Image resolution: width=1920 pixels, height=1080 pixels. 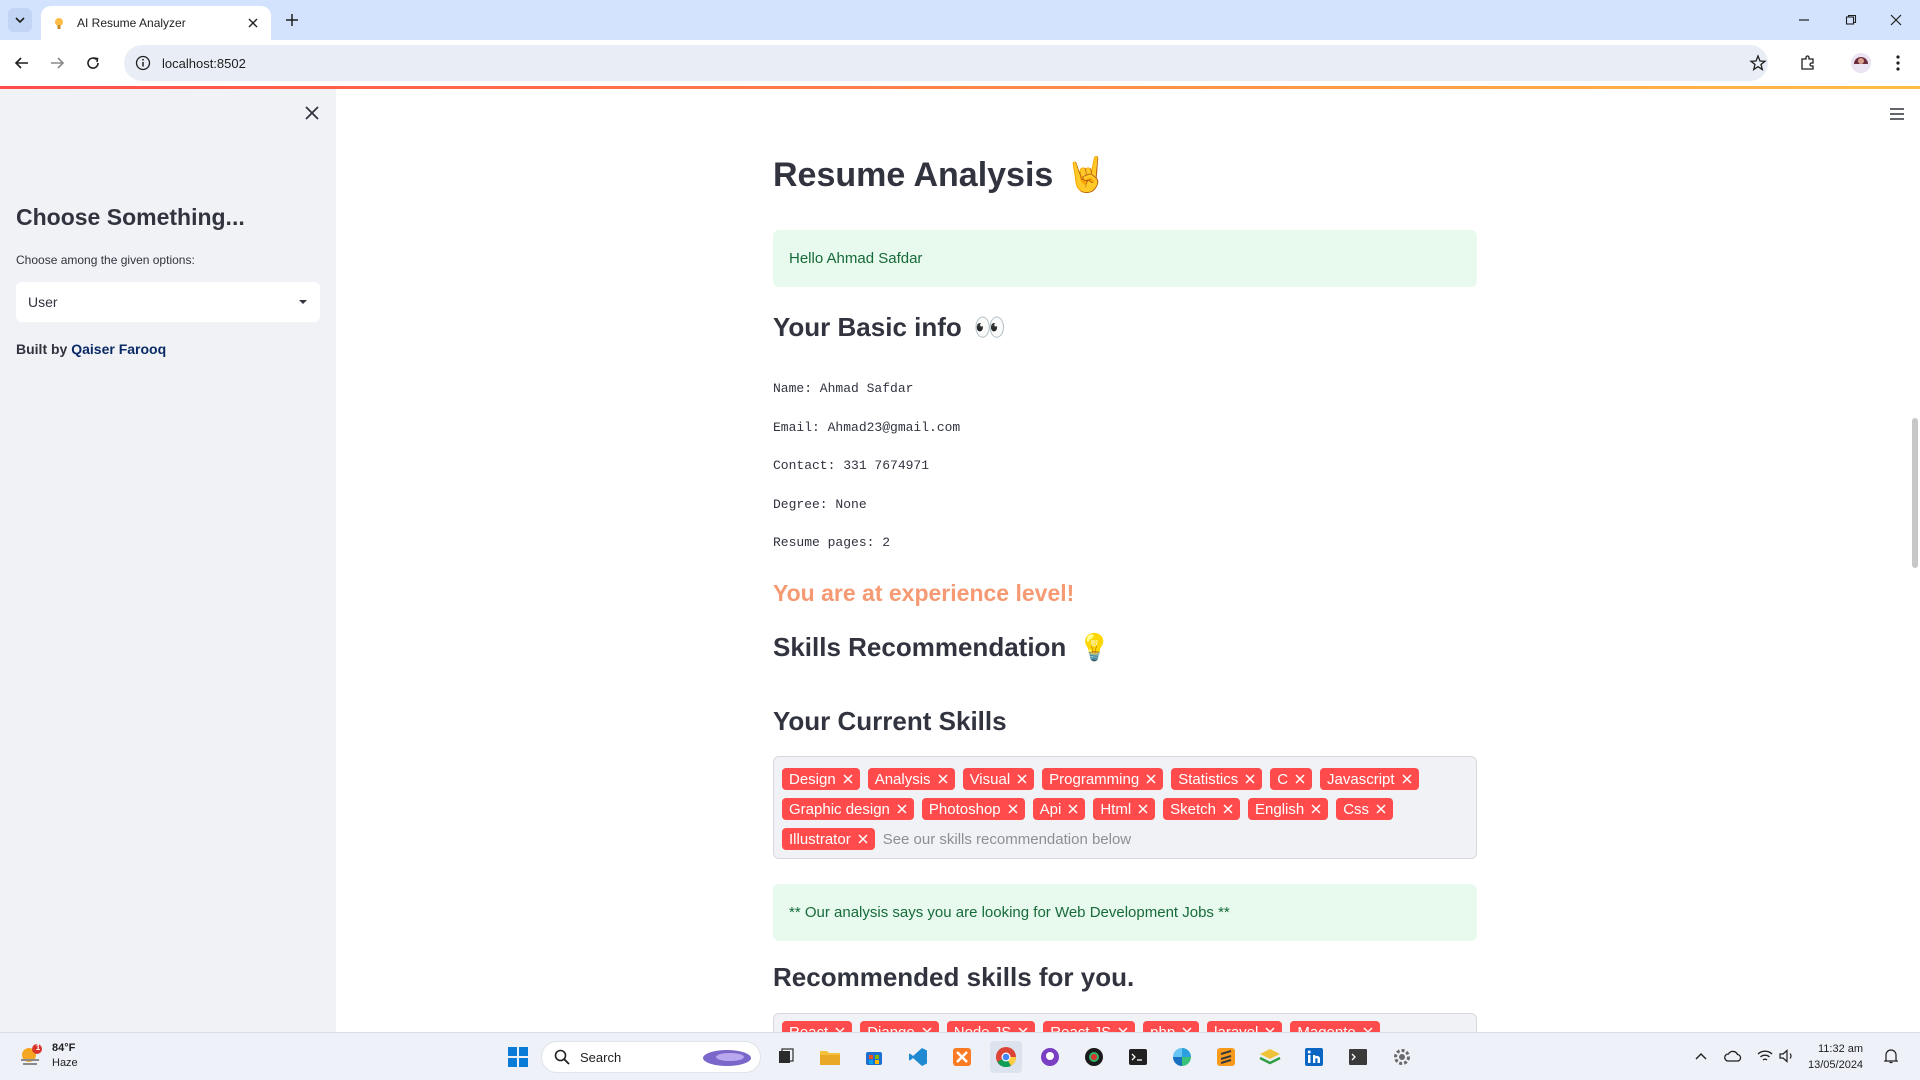 I want to click on wifi-button, so click(x=1765, y=1056).